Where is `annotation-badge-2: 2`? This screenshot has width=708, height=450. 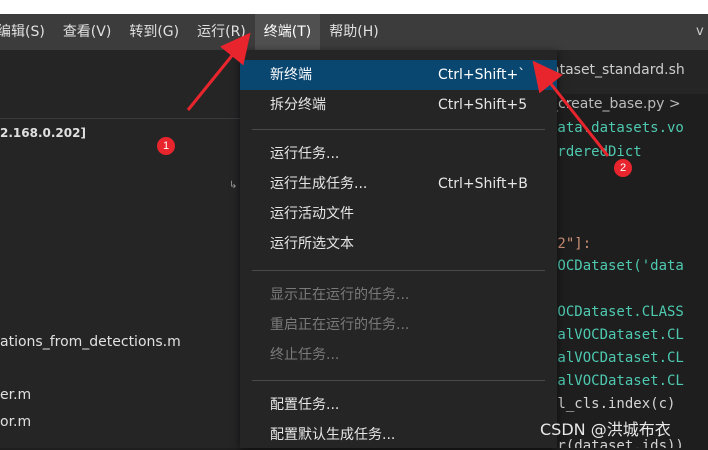
annotation-badge-2: 2 is located at coordinates (623, 168).